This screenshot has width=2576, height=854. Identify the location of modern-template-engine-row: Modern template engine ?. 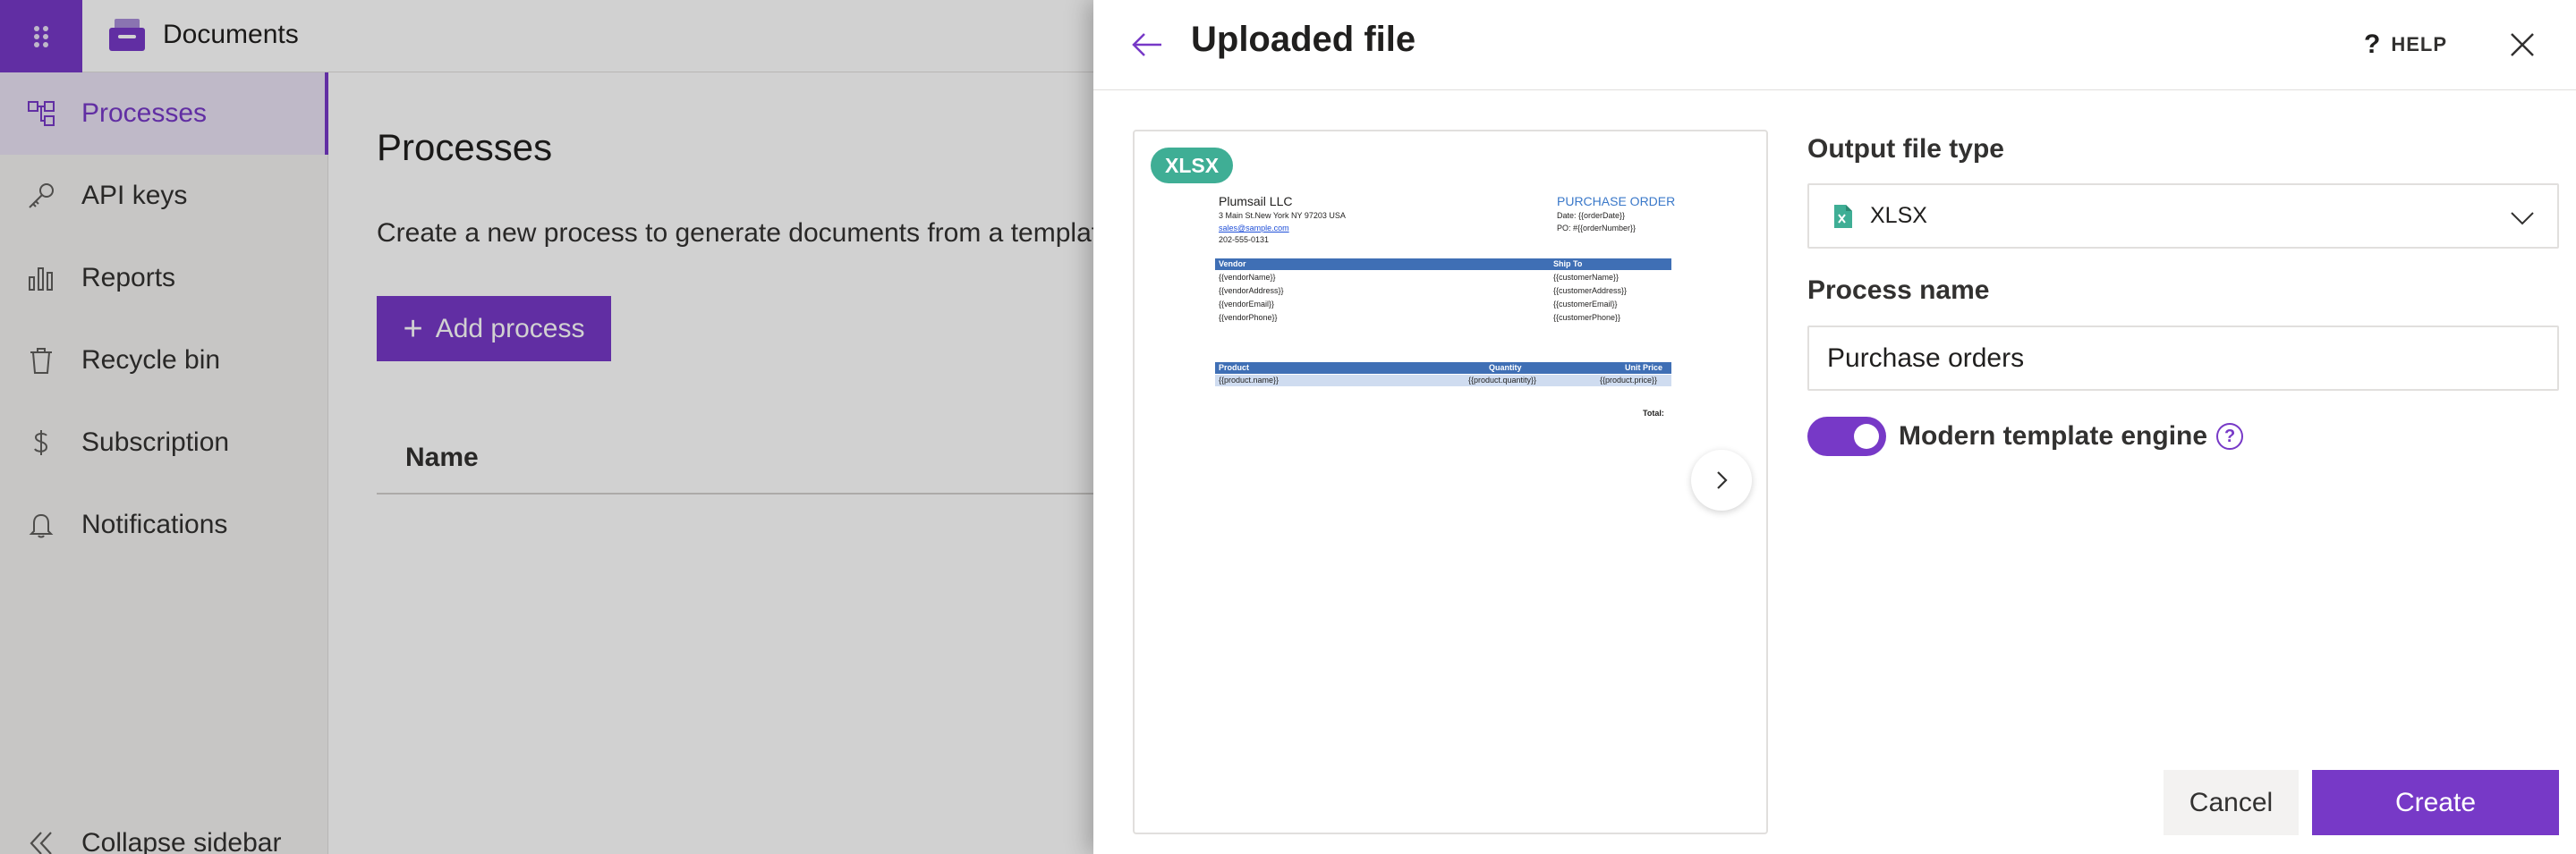
(2025, 436).